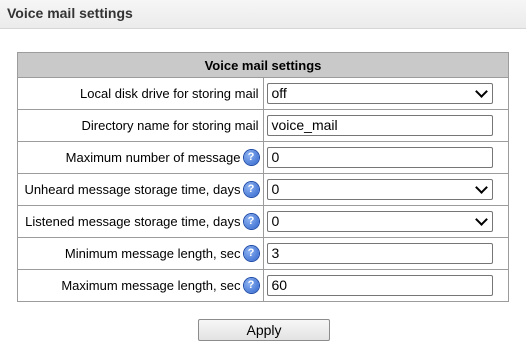 The image size is (526, 350). What do you see at coordinates (263, 65) in the screenshot?
I see `table-header: Voice mail settings` at bounding box center [263, 65].